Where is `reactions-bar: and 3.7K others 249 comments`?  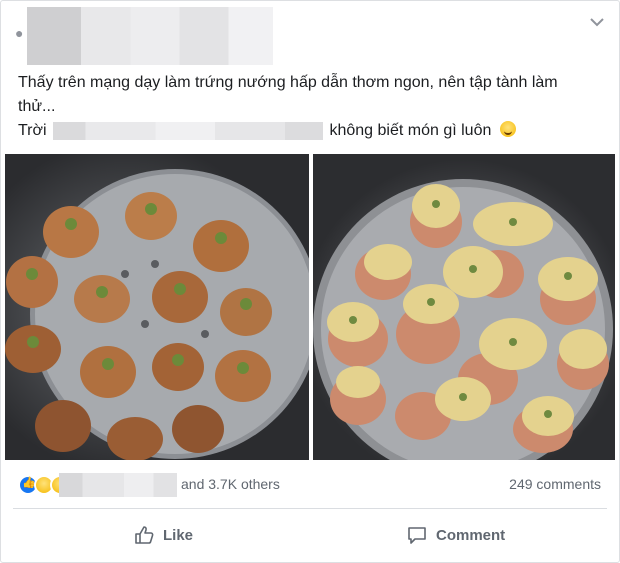
reactions-bar: and 3.7K others 249 comments is located at coordinates (310, 485).